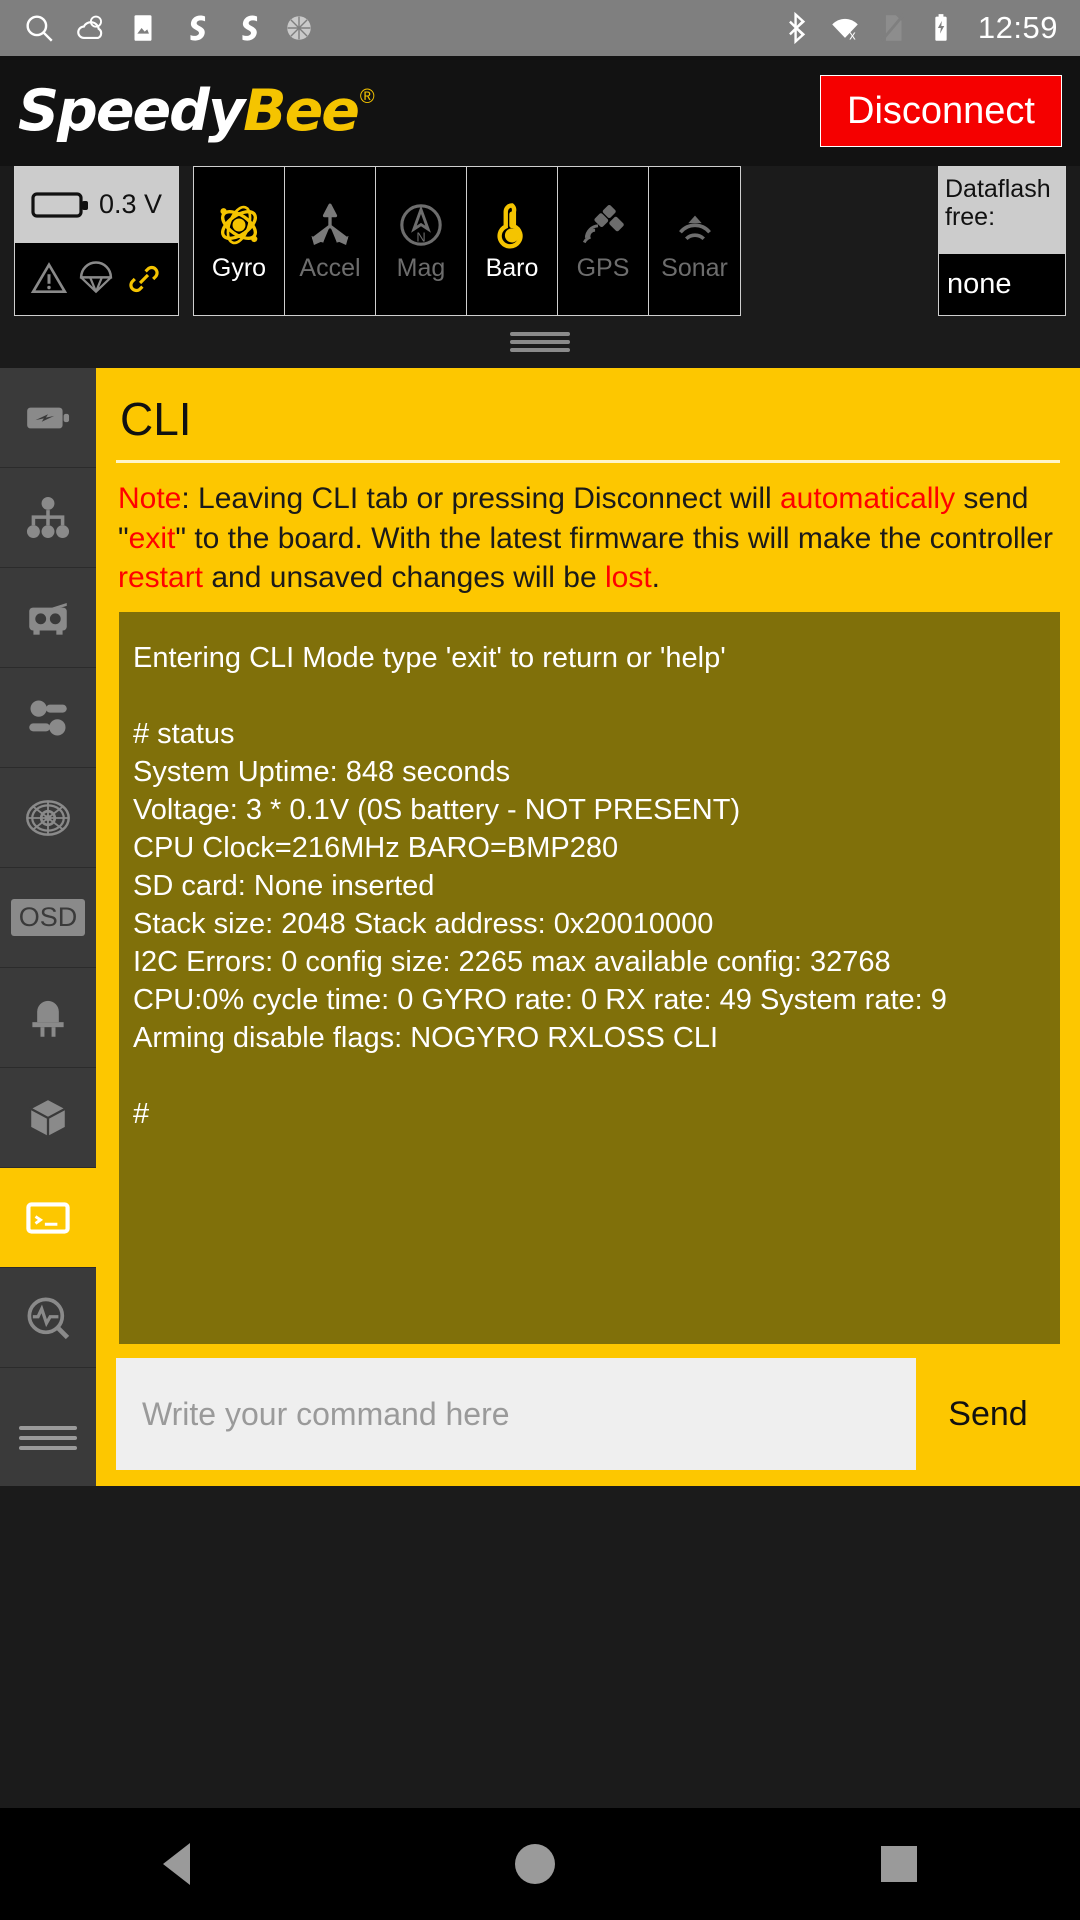 This screenshot has width=1080, height=1920. What do you see at coordinates (1017, 27) in the screenshot?
I see `status-bar-clock: 12:59` at bounding box center [1017, 27].